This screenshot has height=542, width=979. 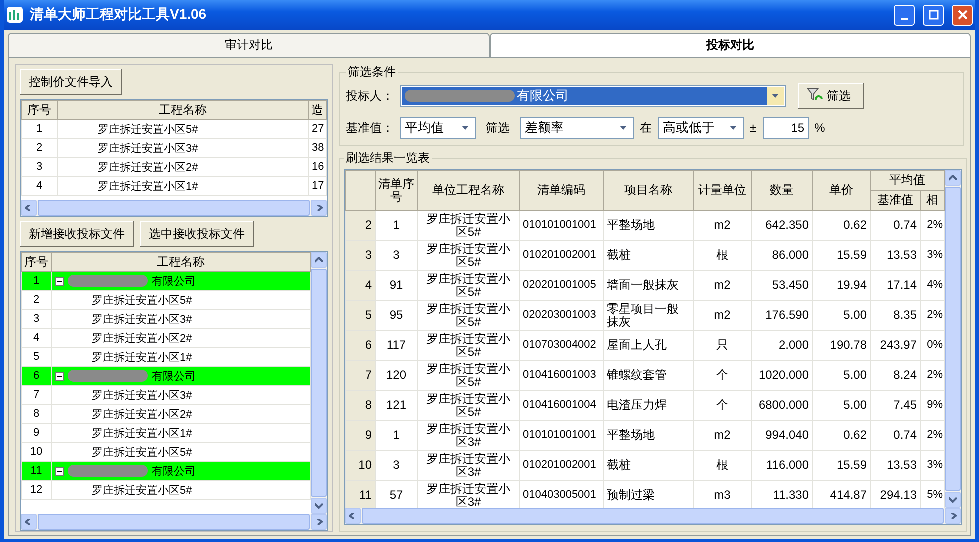 What do you see at coordinates (40, 186) in the screenshot?
I see `table-cell: 4` at bounding box center [40, 186].